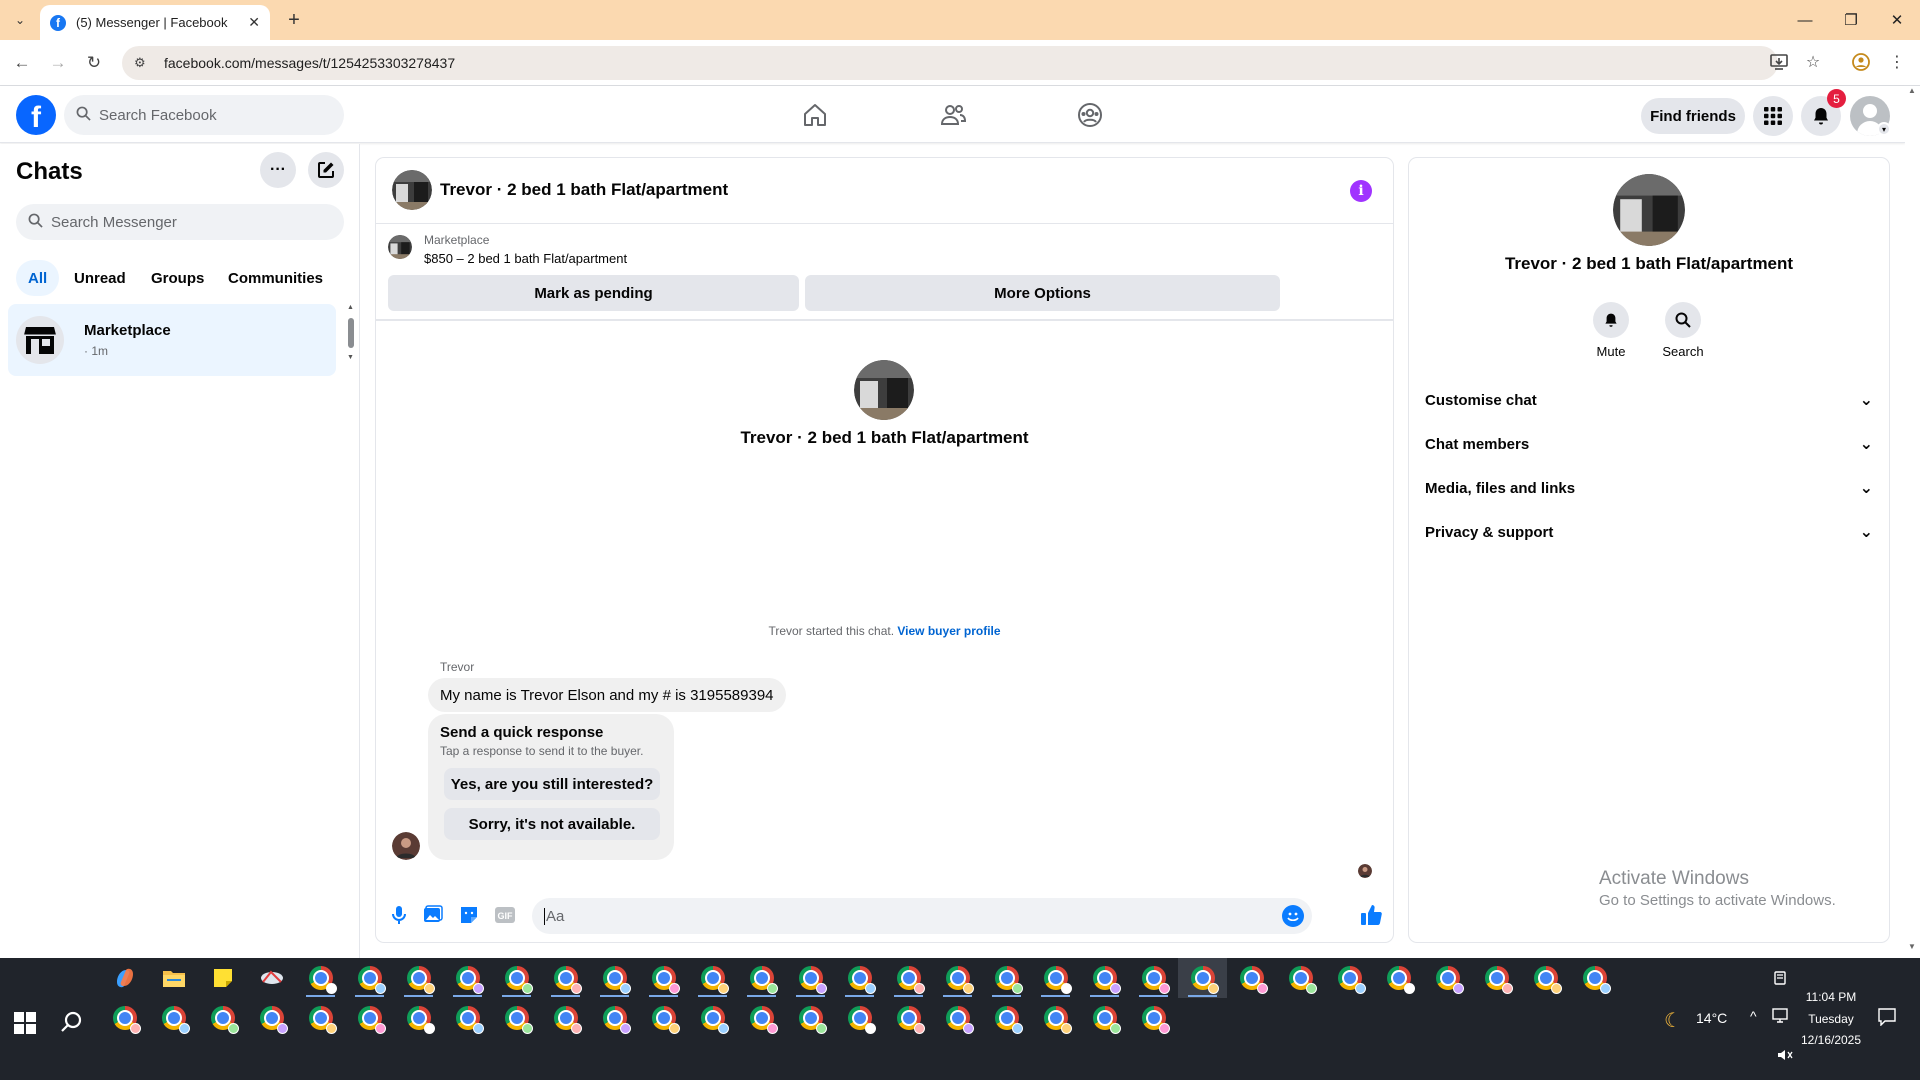  Describe the element at coordinates (1293, 916) in the screenshot. I see `emoji-icon` at that location.